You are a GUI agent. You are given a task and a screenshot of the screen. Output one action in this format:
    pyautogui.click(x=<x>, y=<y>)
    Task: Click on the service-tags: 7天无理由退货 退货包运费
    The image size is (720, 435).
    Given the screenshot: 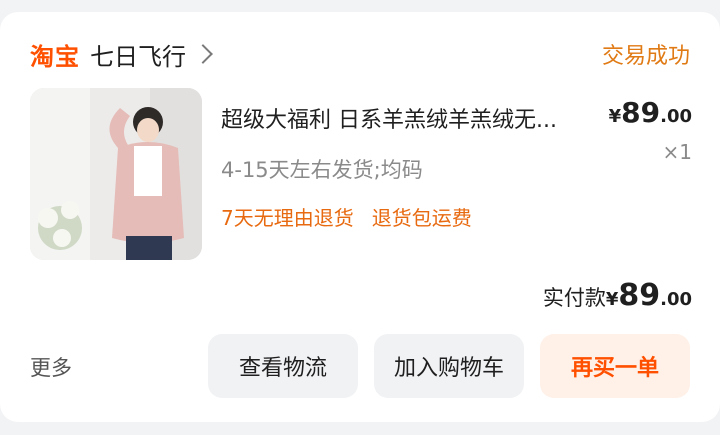 What is the action you would take?
    pyautogui.click(x=346, y=216)
    